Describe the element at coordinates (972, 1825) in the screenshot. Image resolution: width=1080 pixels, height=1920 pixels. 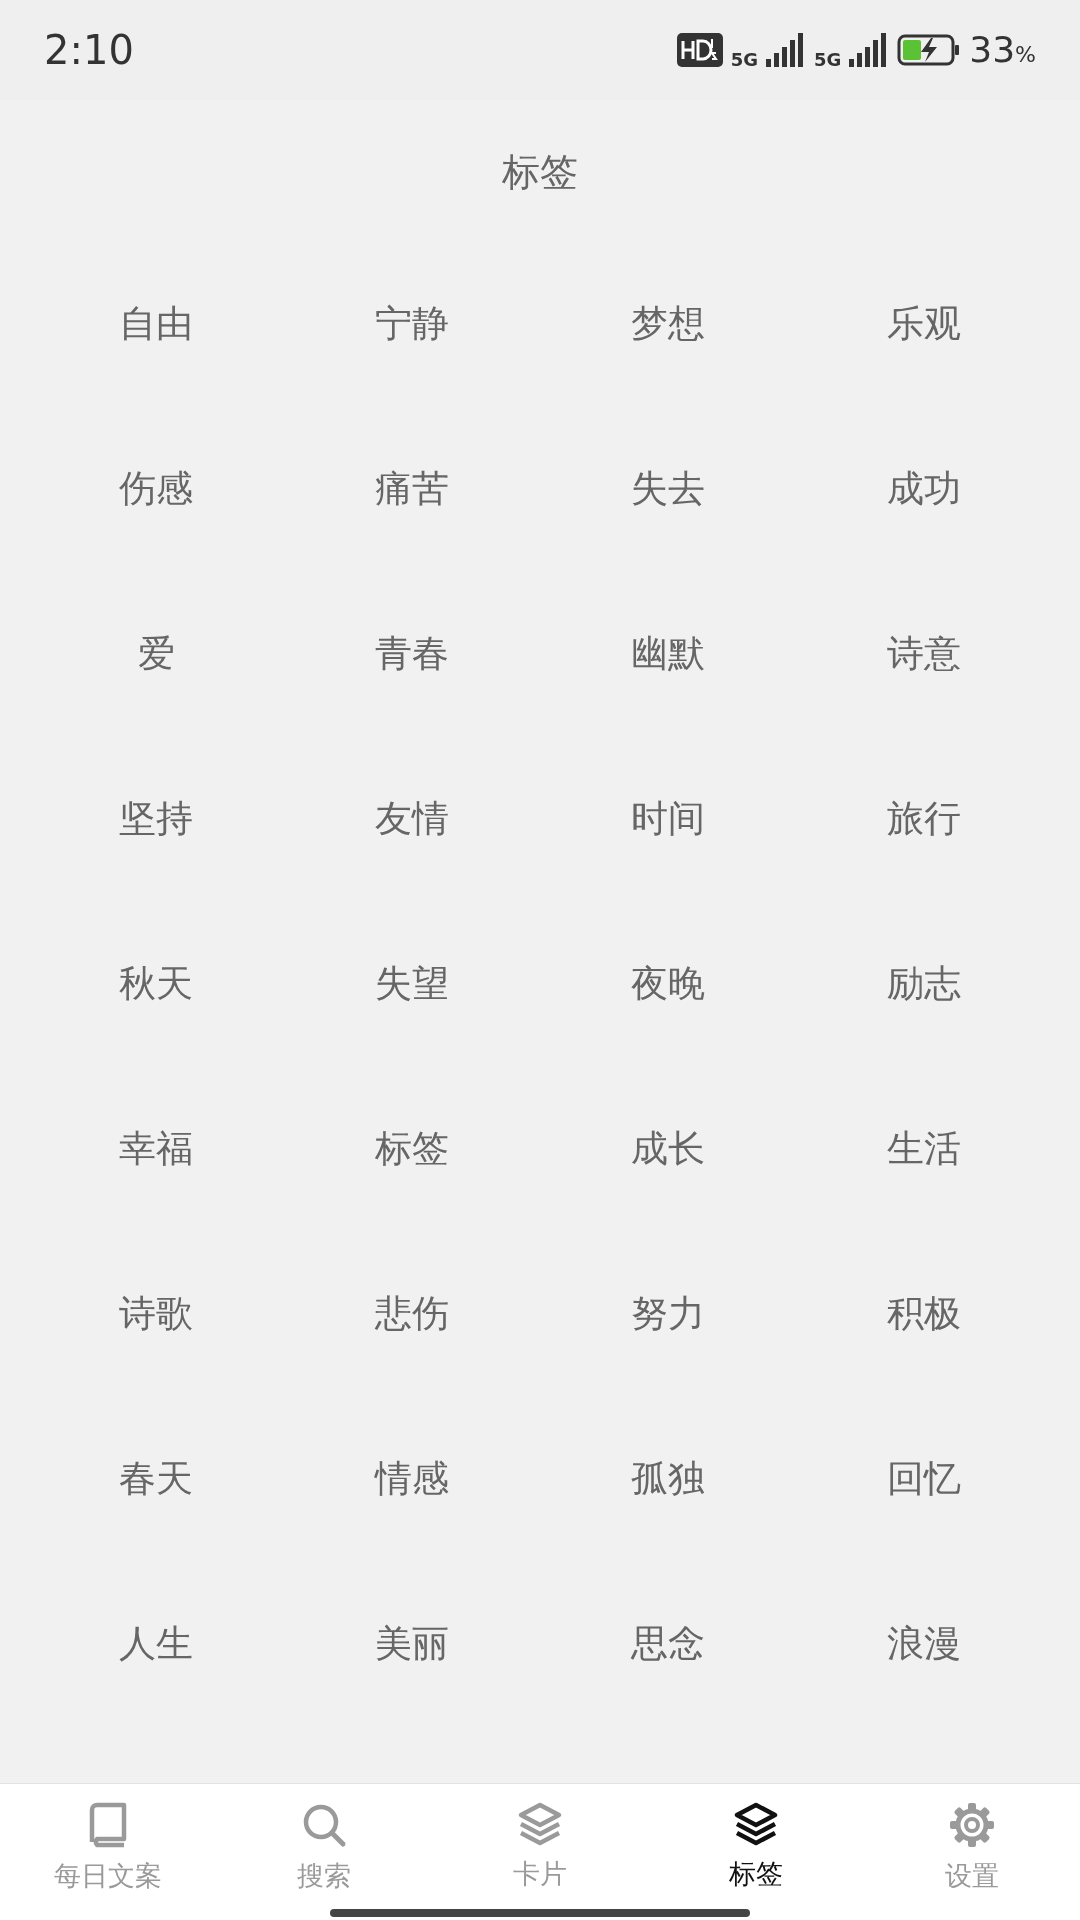
I see `settings-icon` at that location.